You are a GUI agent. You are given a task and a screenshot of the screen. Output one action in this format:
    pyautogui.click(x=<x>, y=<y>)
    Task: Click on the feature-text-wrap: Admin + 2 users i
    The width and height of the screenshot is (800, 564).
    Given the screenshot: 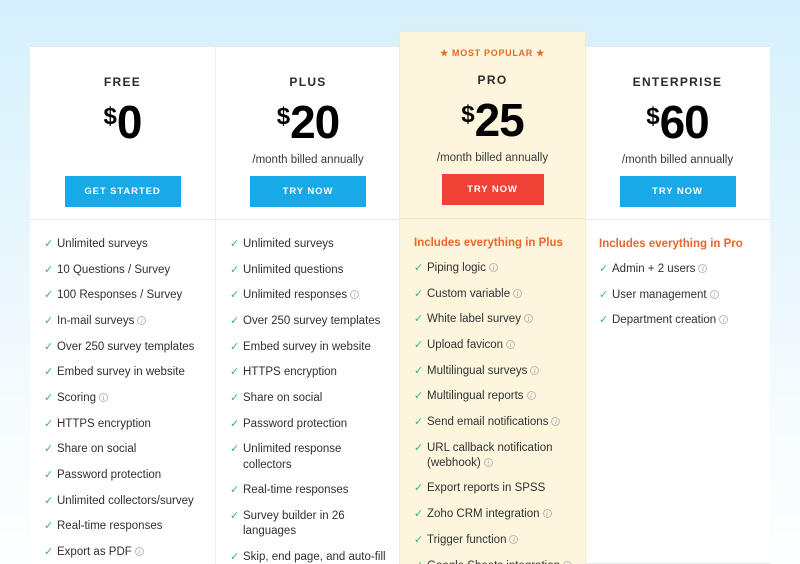 What is the action you would take?
    pyautogui.click(x=685, y=269)
    